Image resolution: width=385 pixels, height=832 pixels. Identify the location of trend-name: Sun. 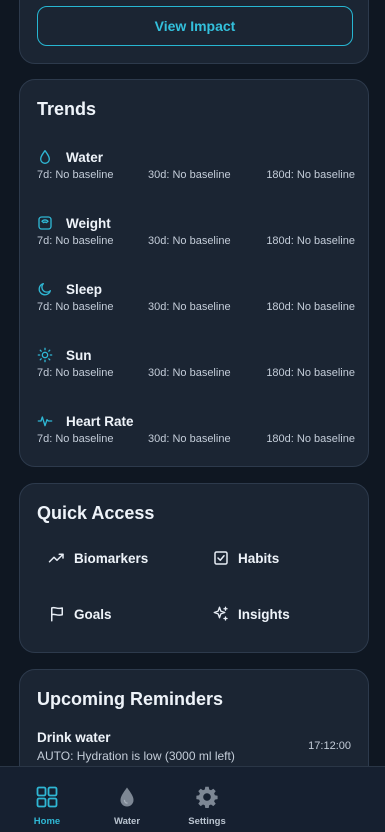
(79, 355).